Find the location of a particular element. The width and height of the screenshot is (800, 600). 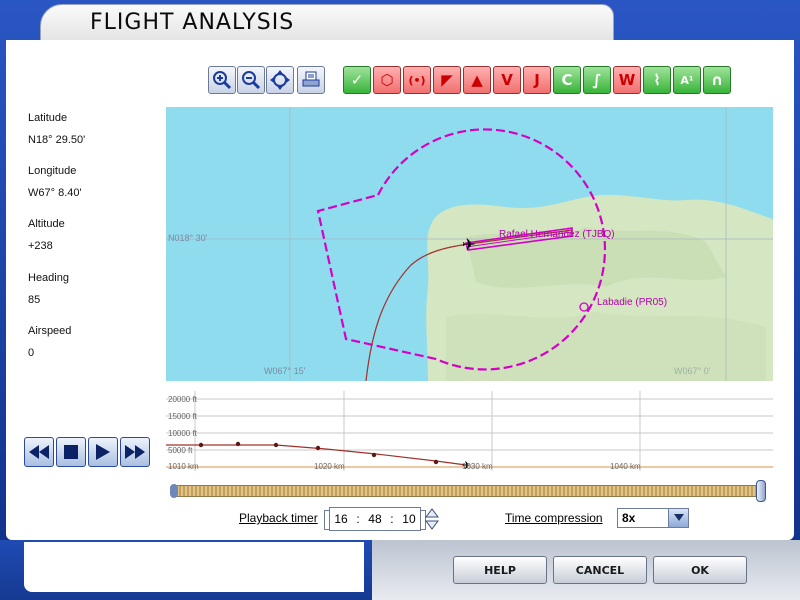

flight-path-icon: ∩ is located at coordinates (717, 80).